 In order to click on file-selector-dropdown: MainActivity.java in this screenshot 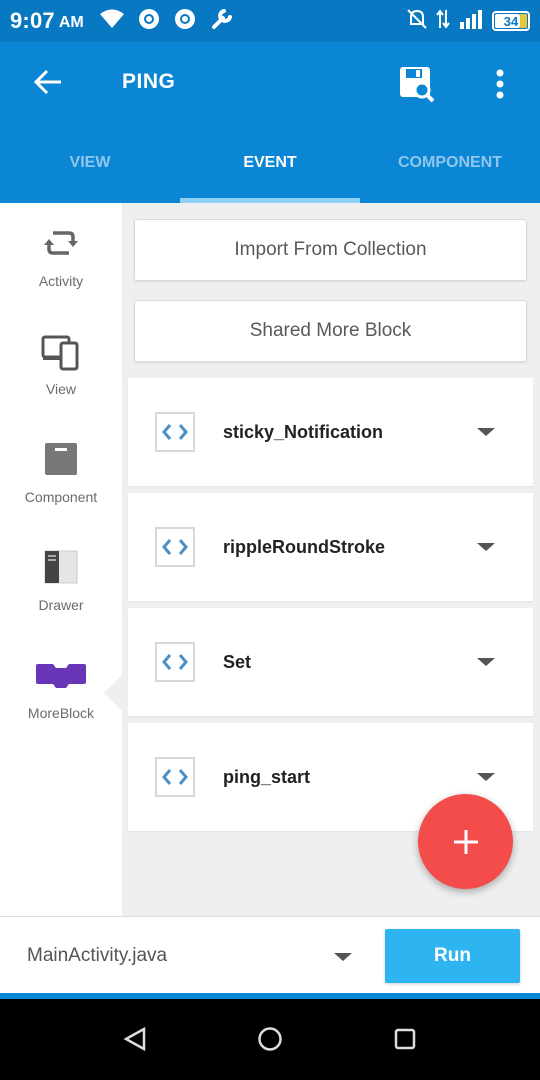, I will do `click(187, 955)`.